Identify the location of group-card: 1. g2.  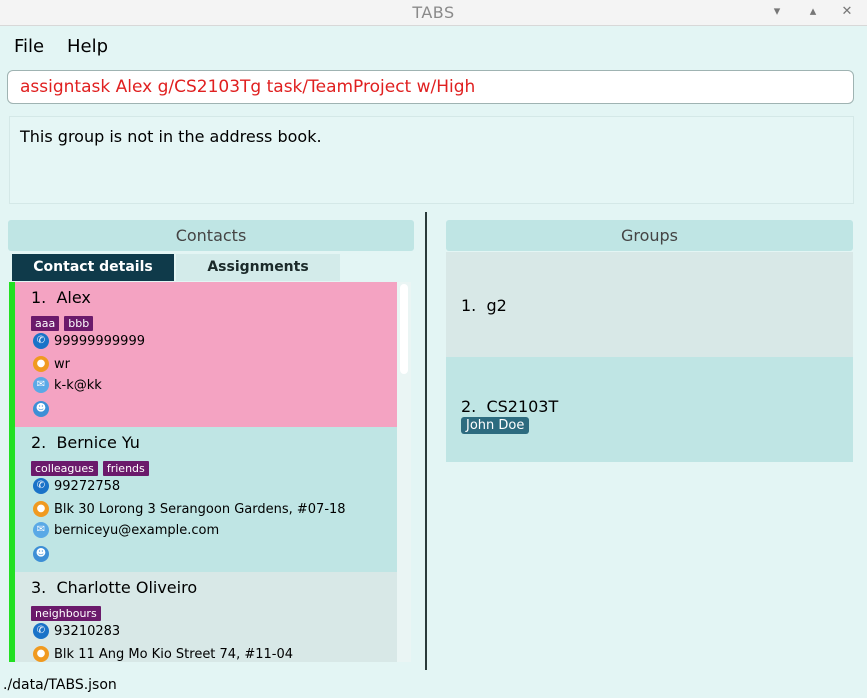
(649, 304).